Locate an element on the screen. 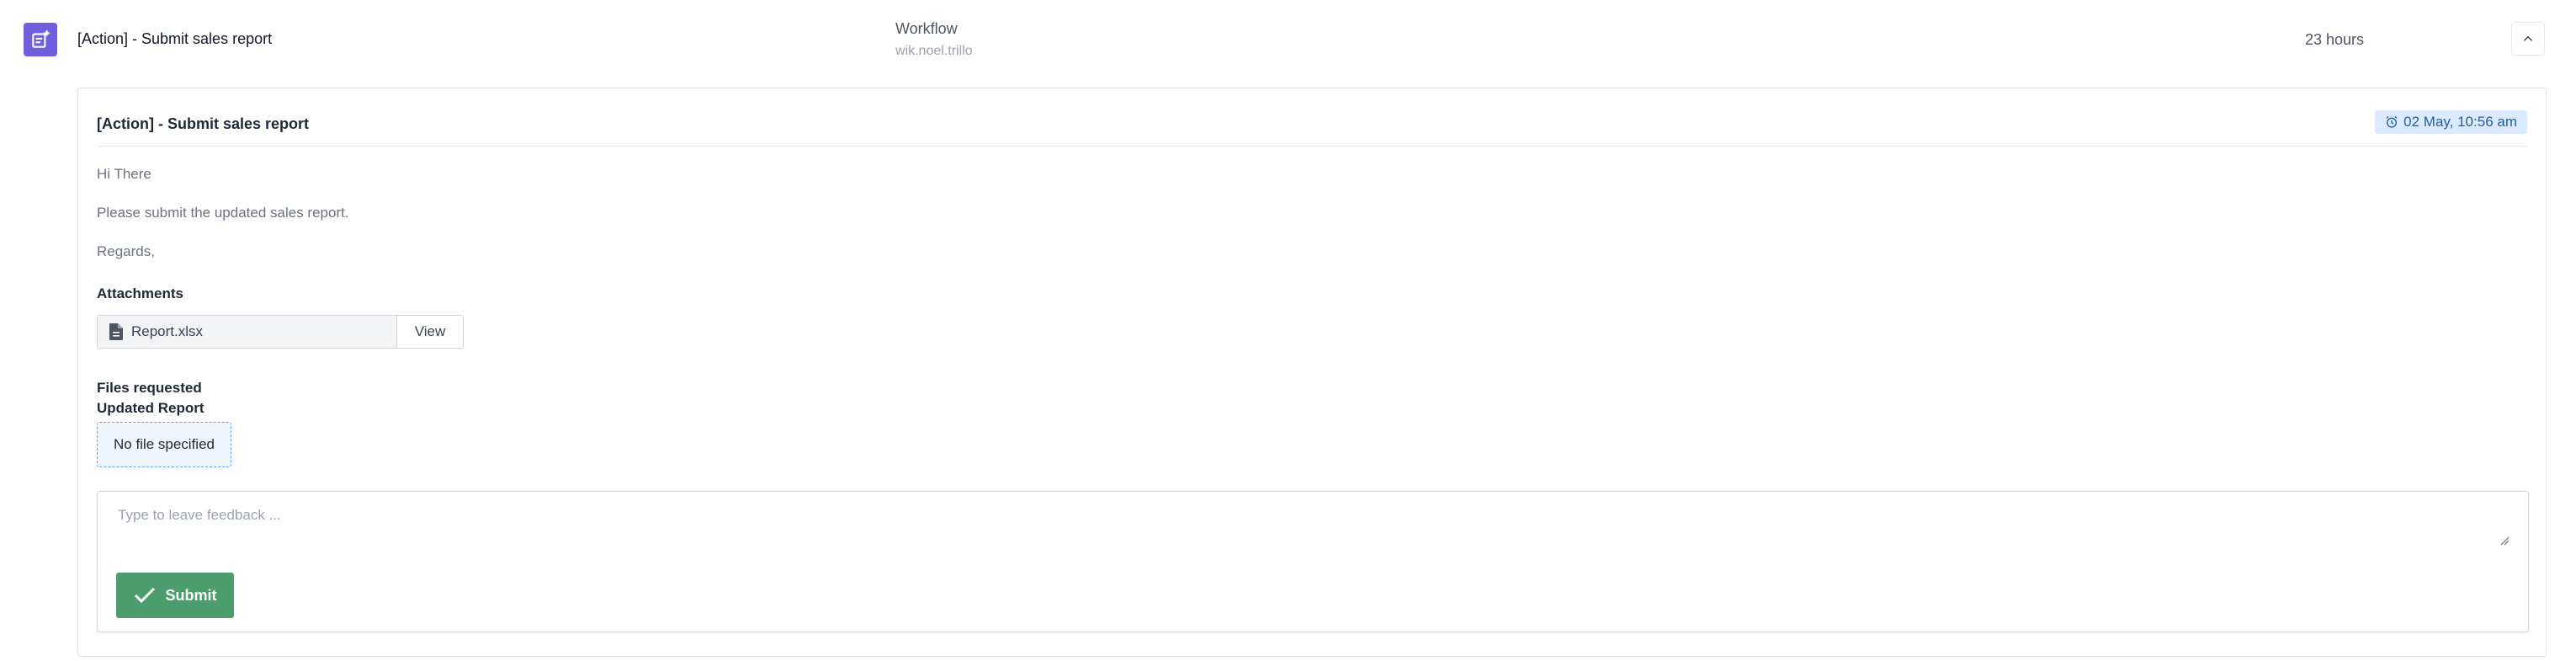 This screenshot has height=661, width=2576. date-text: 02 May, 10:56 am is located at coordinates (2460, 122).